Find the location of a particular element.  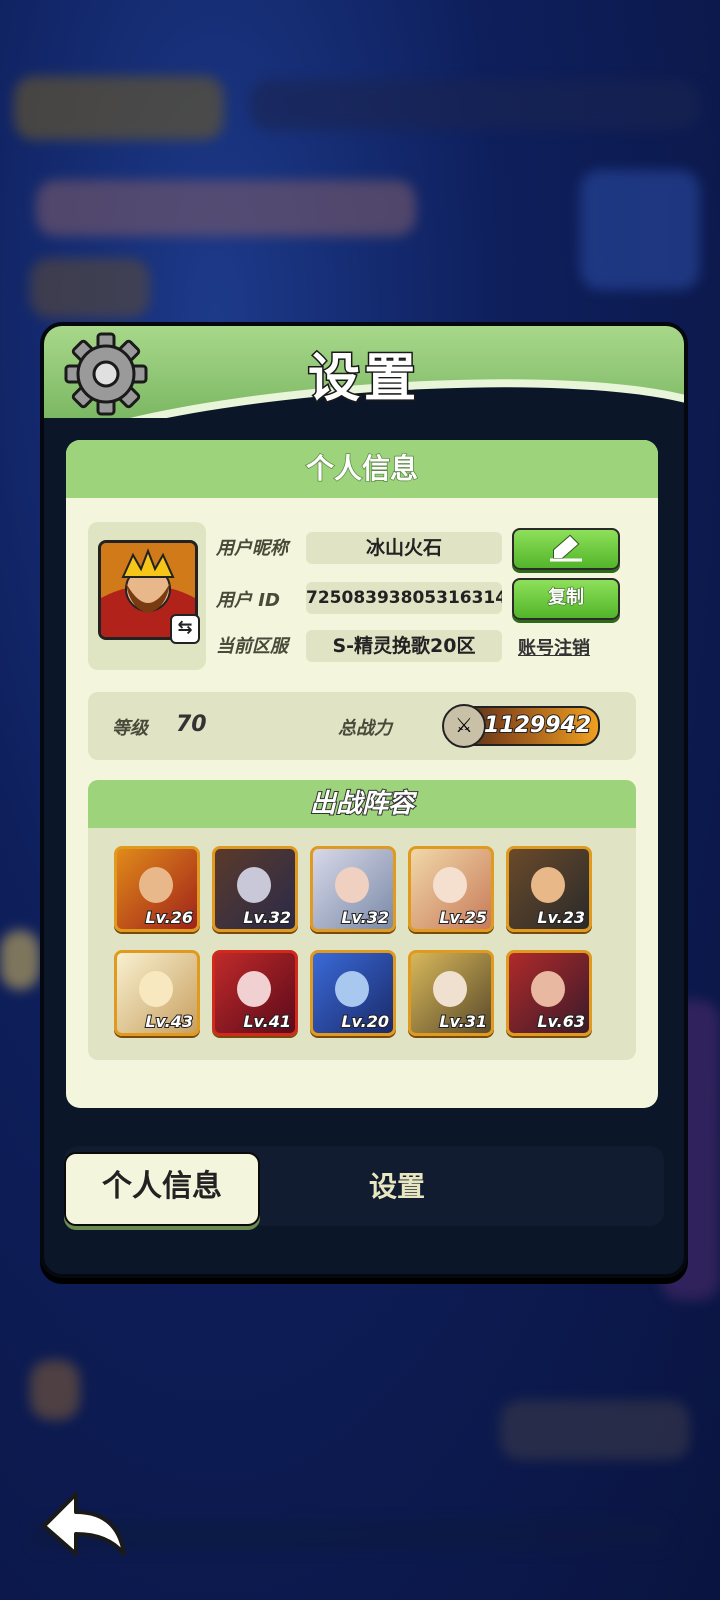

user-id-label: 用户 ID is located at coordinates (248, 600).